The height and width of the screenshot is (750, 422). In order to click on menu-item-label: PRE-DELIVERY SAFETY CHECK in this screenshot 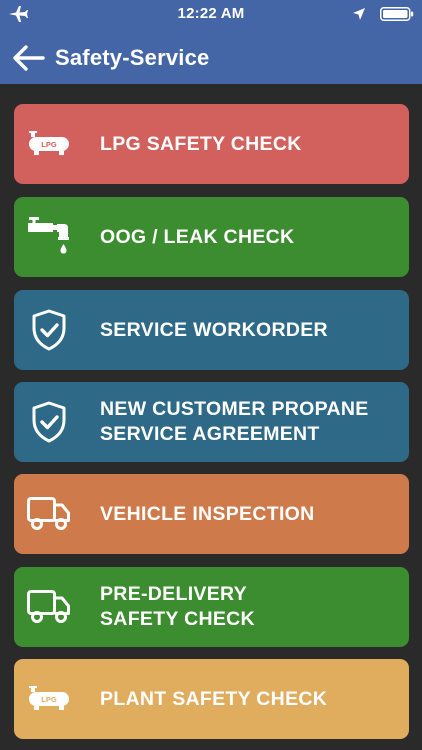, I will do `click(250, 607)`.